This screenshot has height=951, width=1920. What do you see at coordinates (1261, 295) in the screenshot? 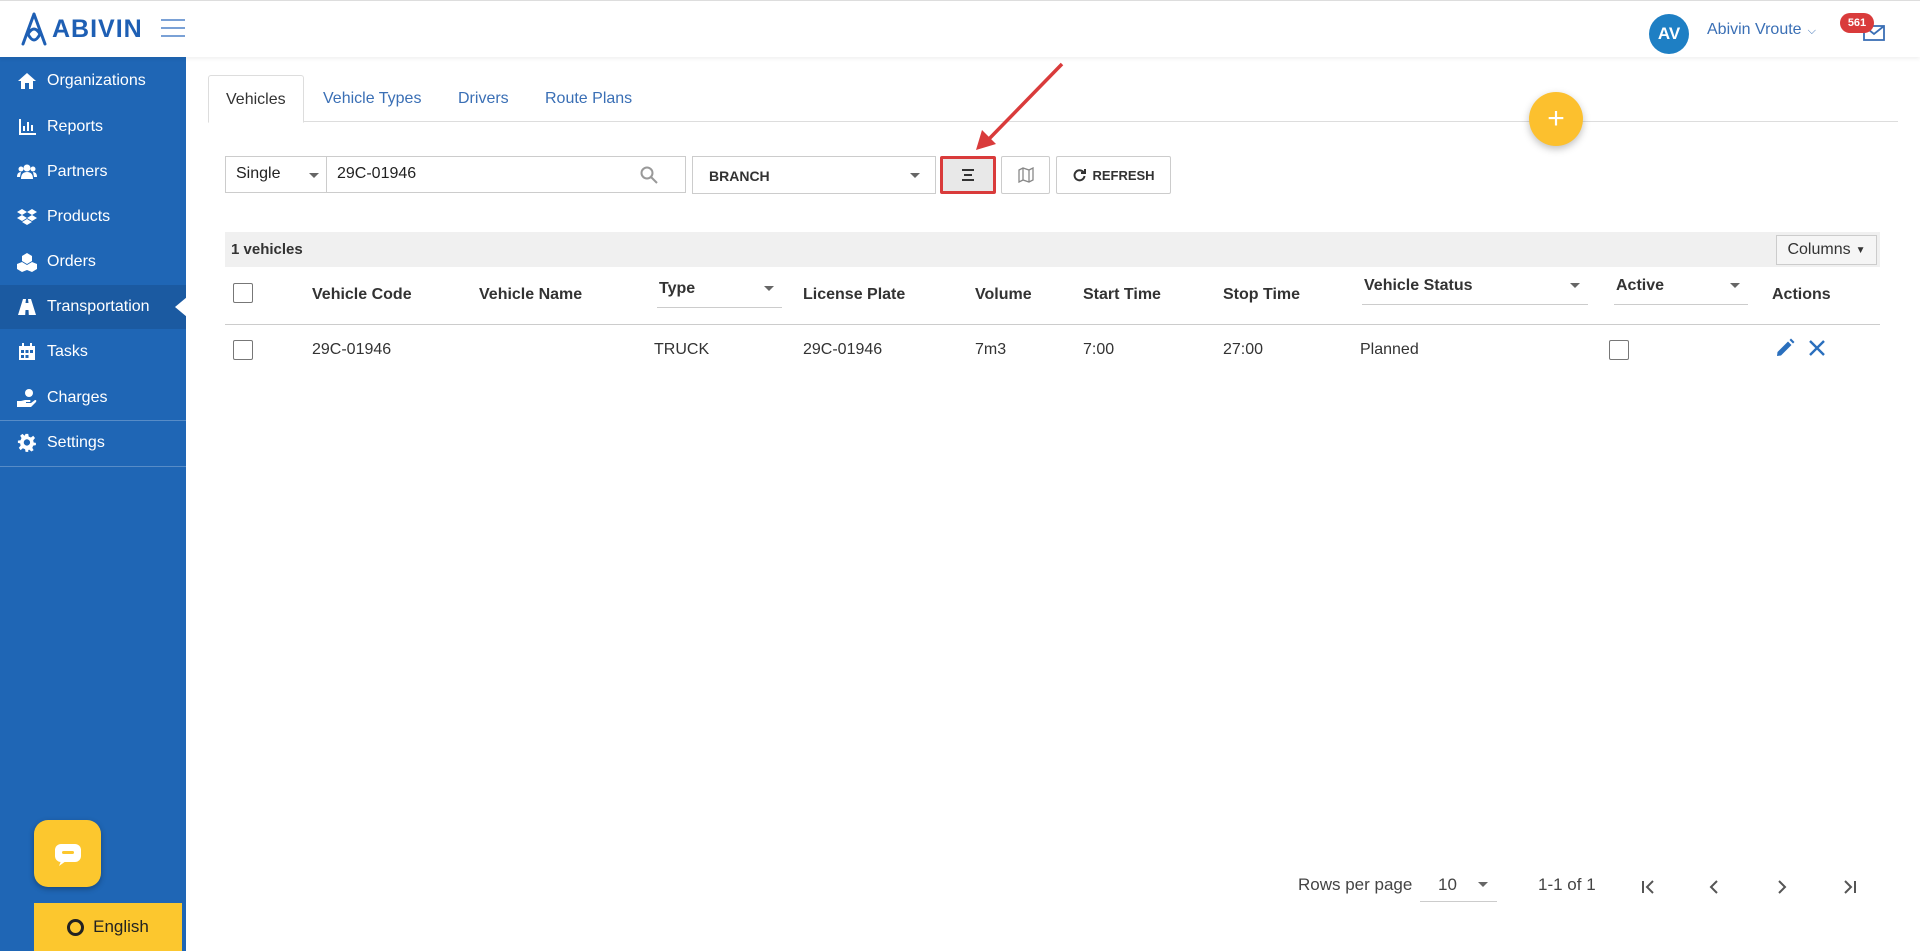
I see `column-stop-time: Stop Time` at bounding box center [1261, 295].